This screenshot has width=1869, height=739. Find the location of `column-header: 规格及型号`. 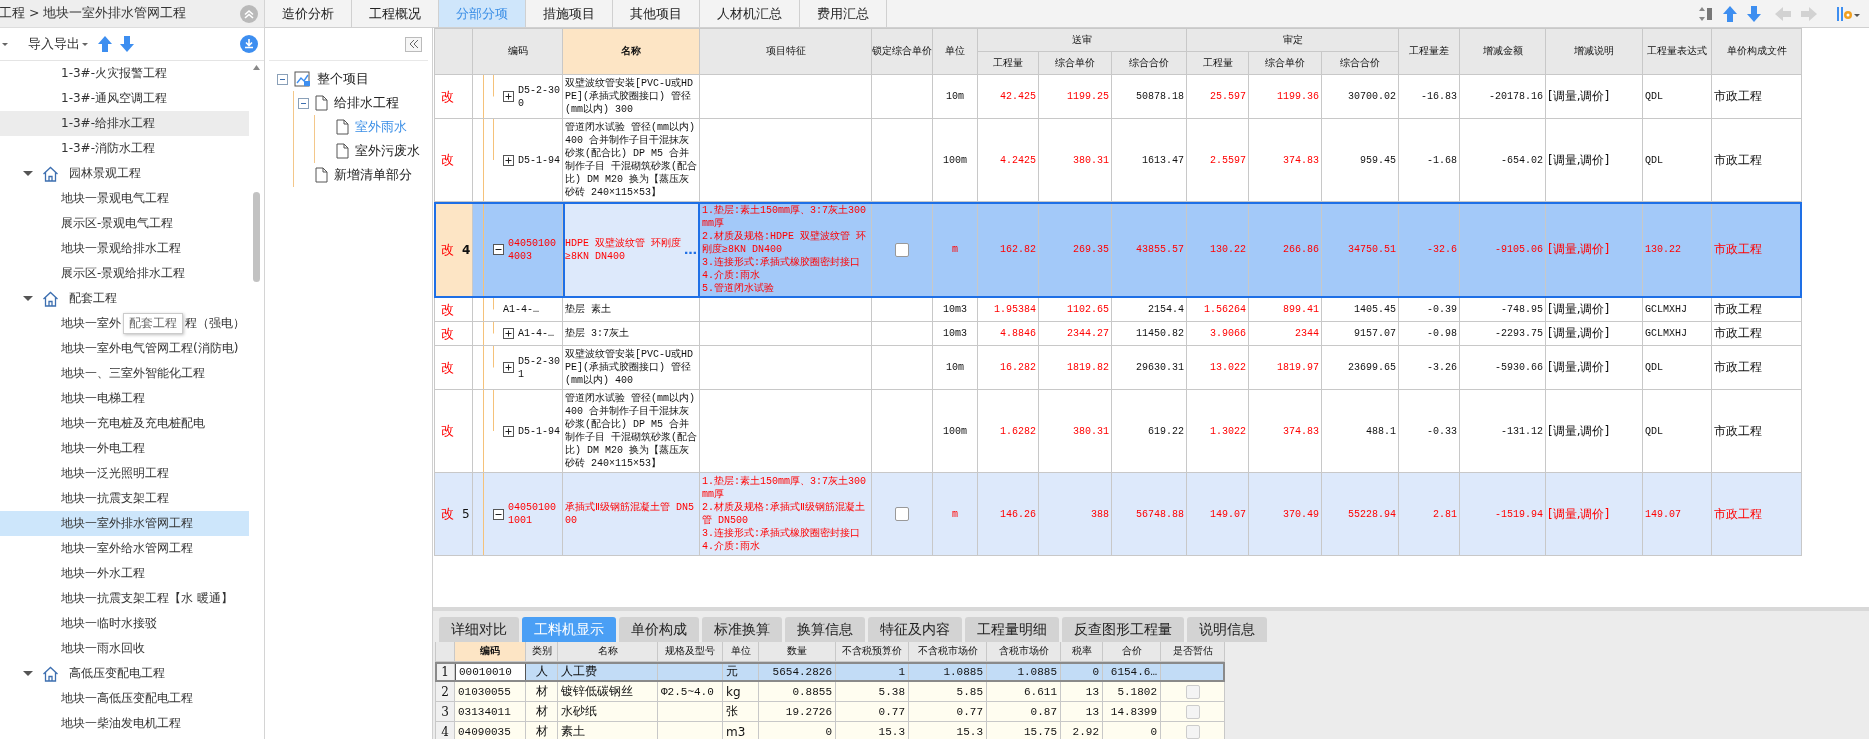

column-header: 规格及型号 is located at coordinates (690, 652).